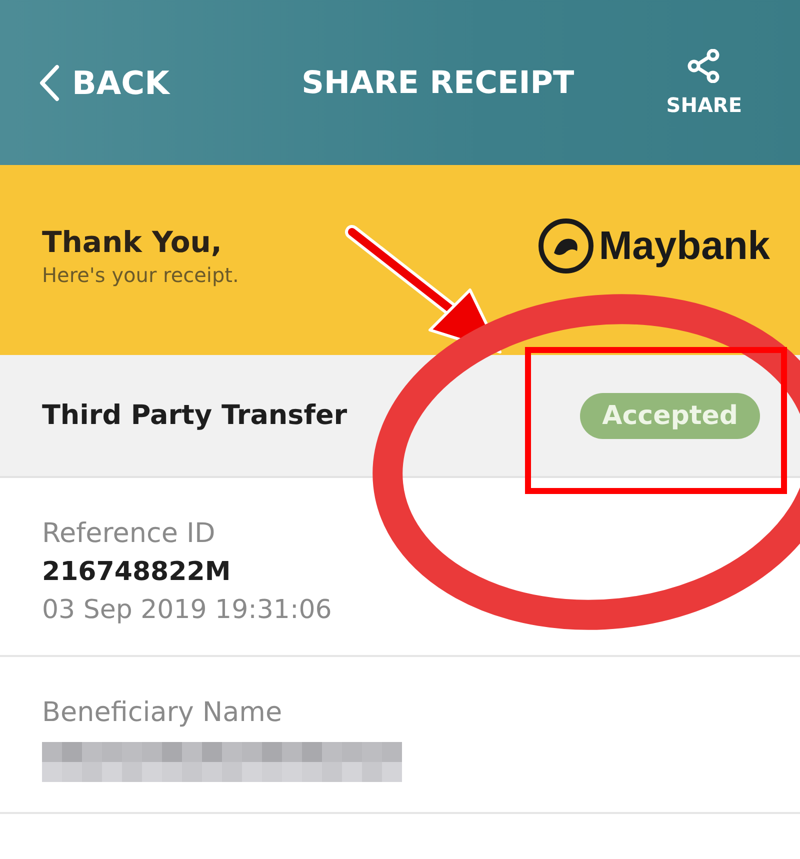 This screenshot has height=859, width=800. Describe the element at coordinates (104, 83) in the screenshot. I see `back-button: BACK` at that location.